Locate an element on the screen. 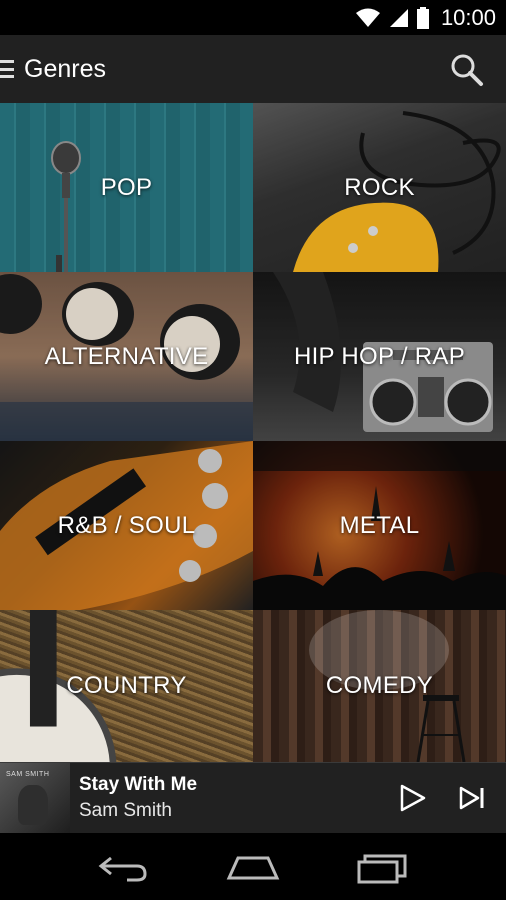 The width and height of the screenshot is (506, 900). genre-tile-country: COUNTRY is located at coordinates (126, 686).